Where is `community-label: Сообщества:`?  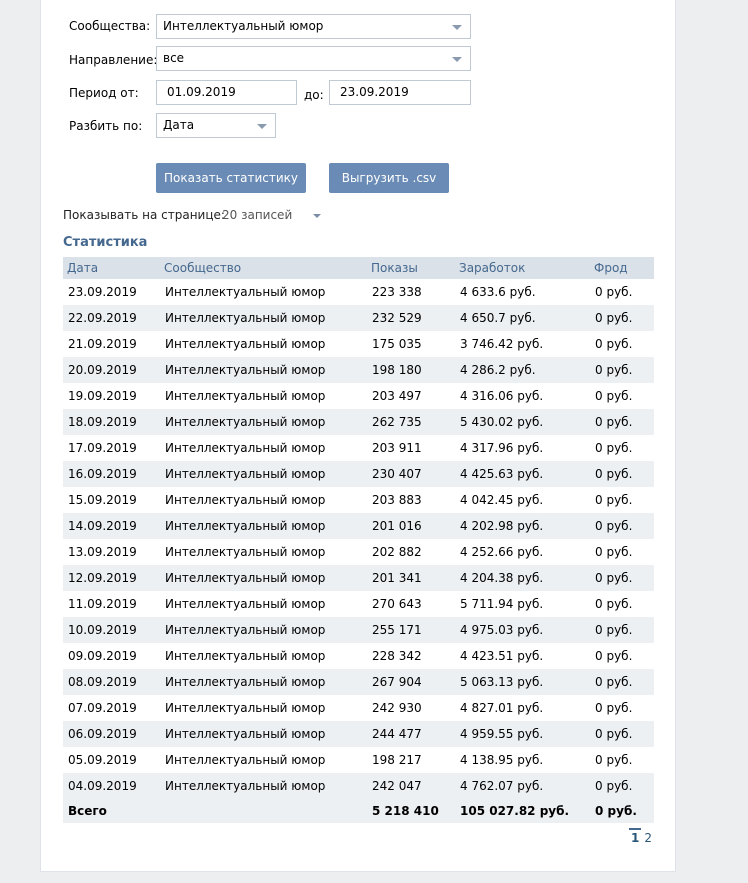 community-label: Сообщества: is located at coordinates (110, 26).